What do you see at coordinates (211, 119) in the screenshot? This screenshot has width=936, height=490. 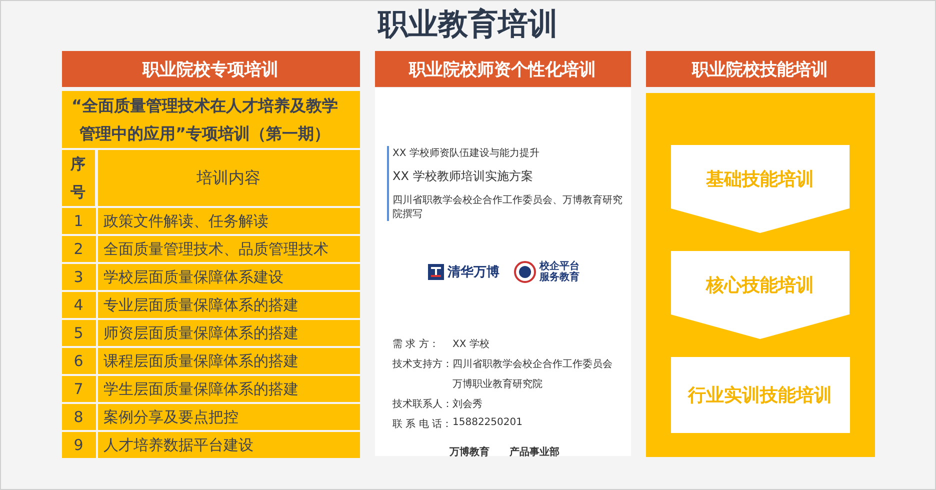 I see `course-title: “全面质量管理技术在人才培养及教学管理中的应用”专项培训（第一期）` at bounding box center [211, 119].